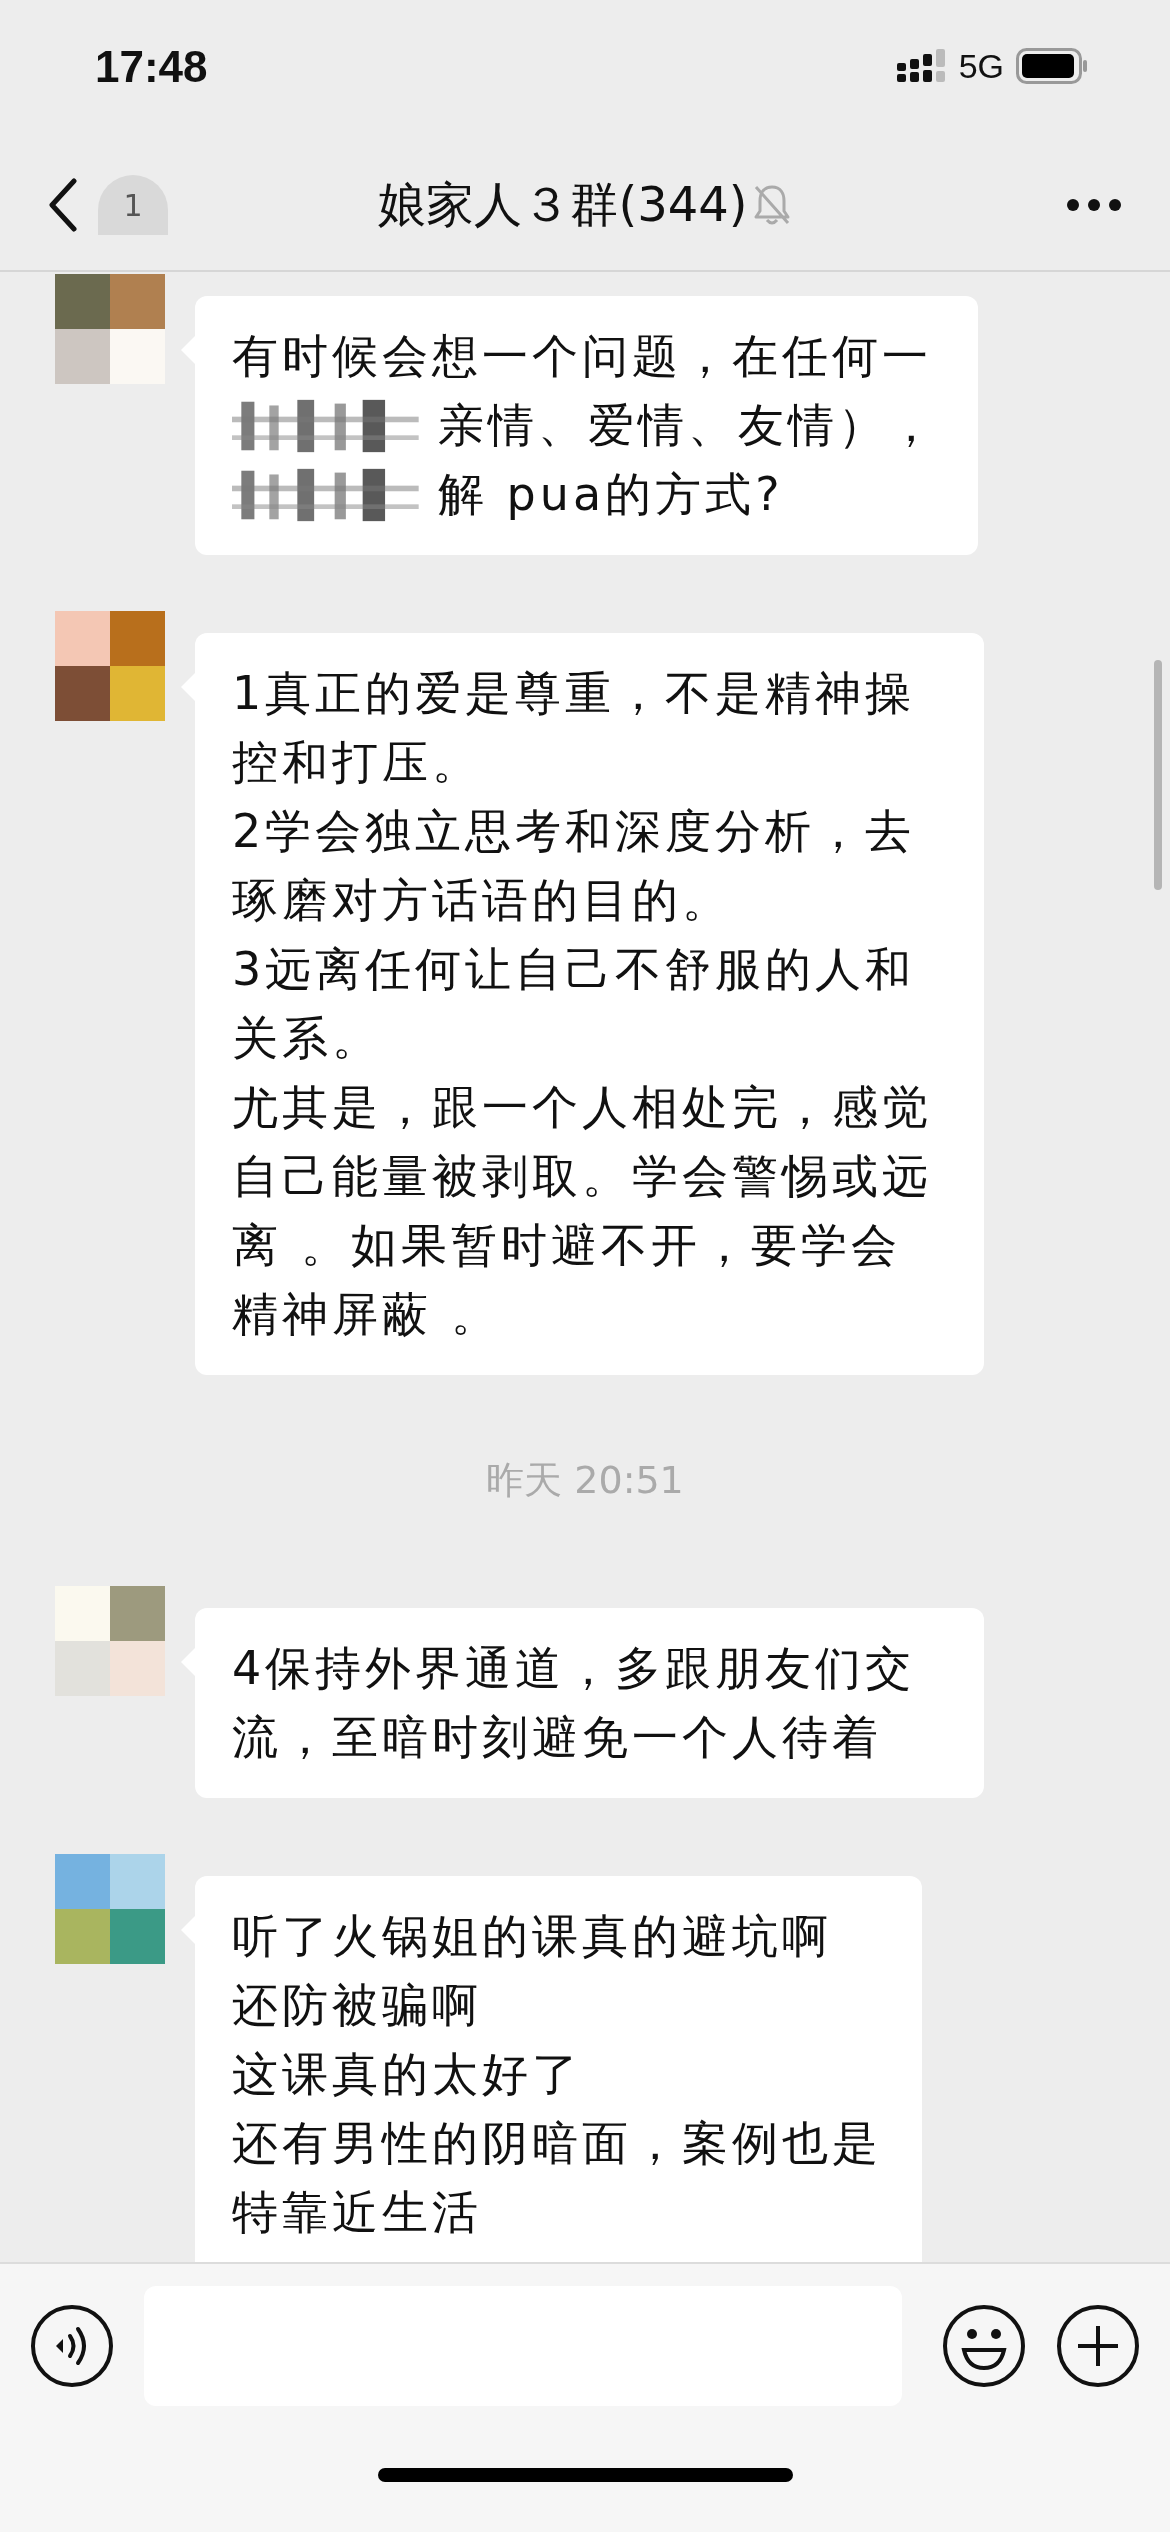 This screenshot has height=2532, width=1170. I want to click on message-text: 有时候会想一个问题，在任何一, so click(582, 356).